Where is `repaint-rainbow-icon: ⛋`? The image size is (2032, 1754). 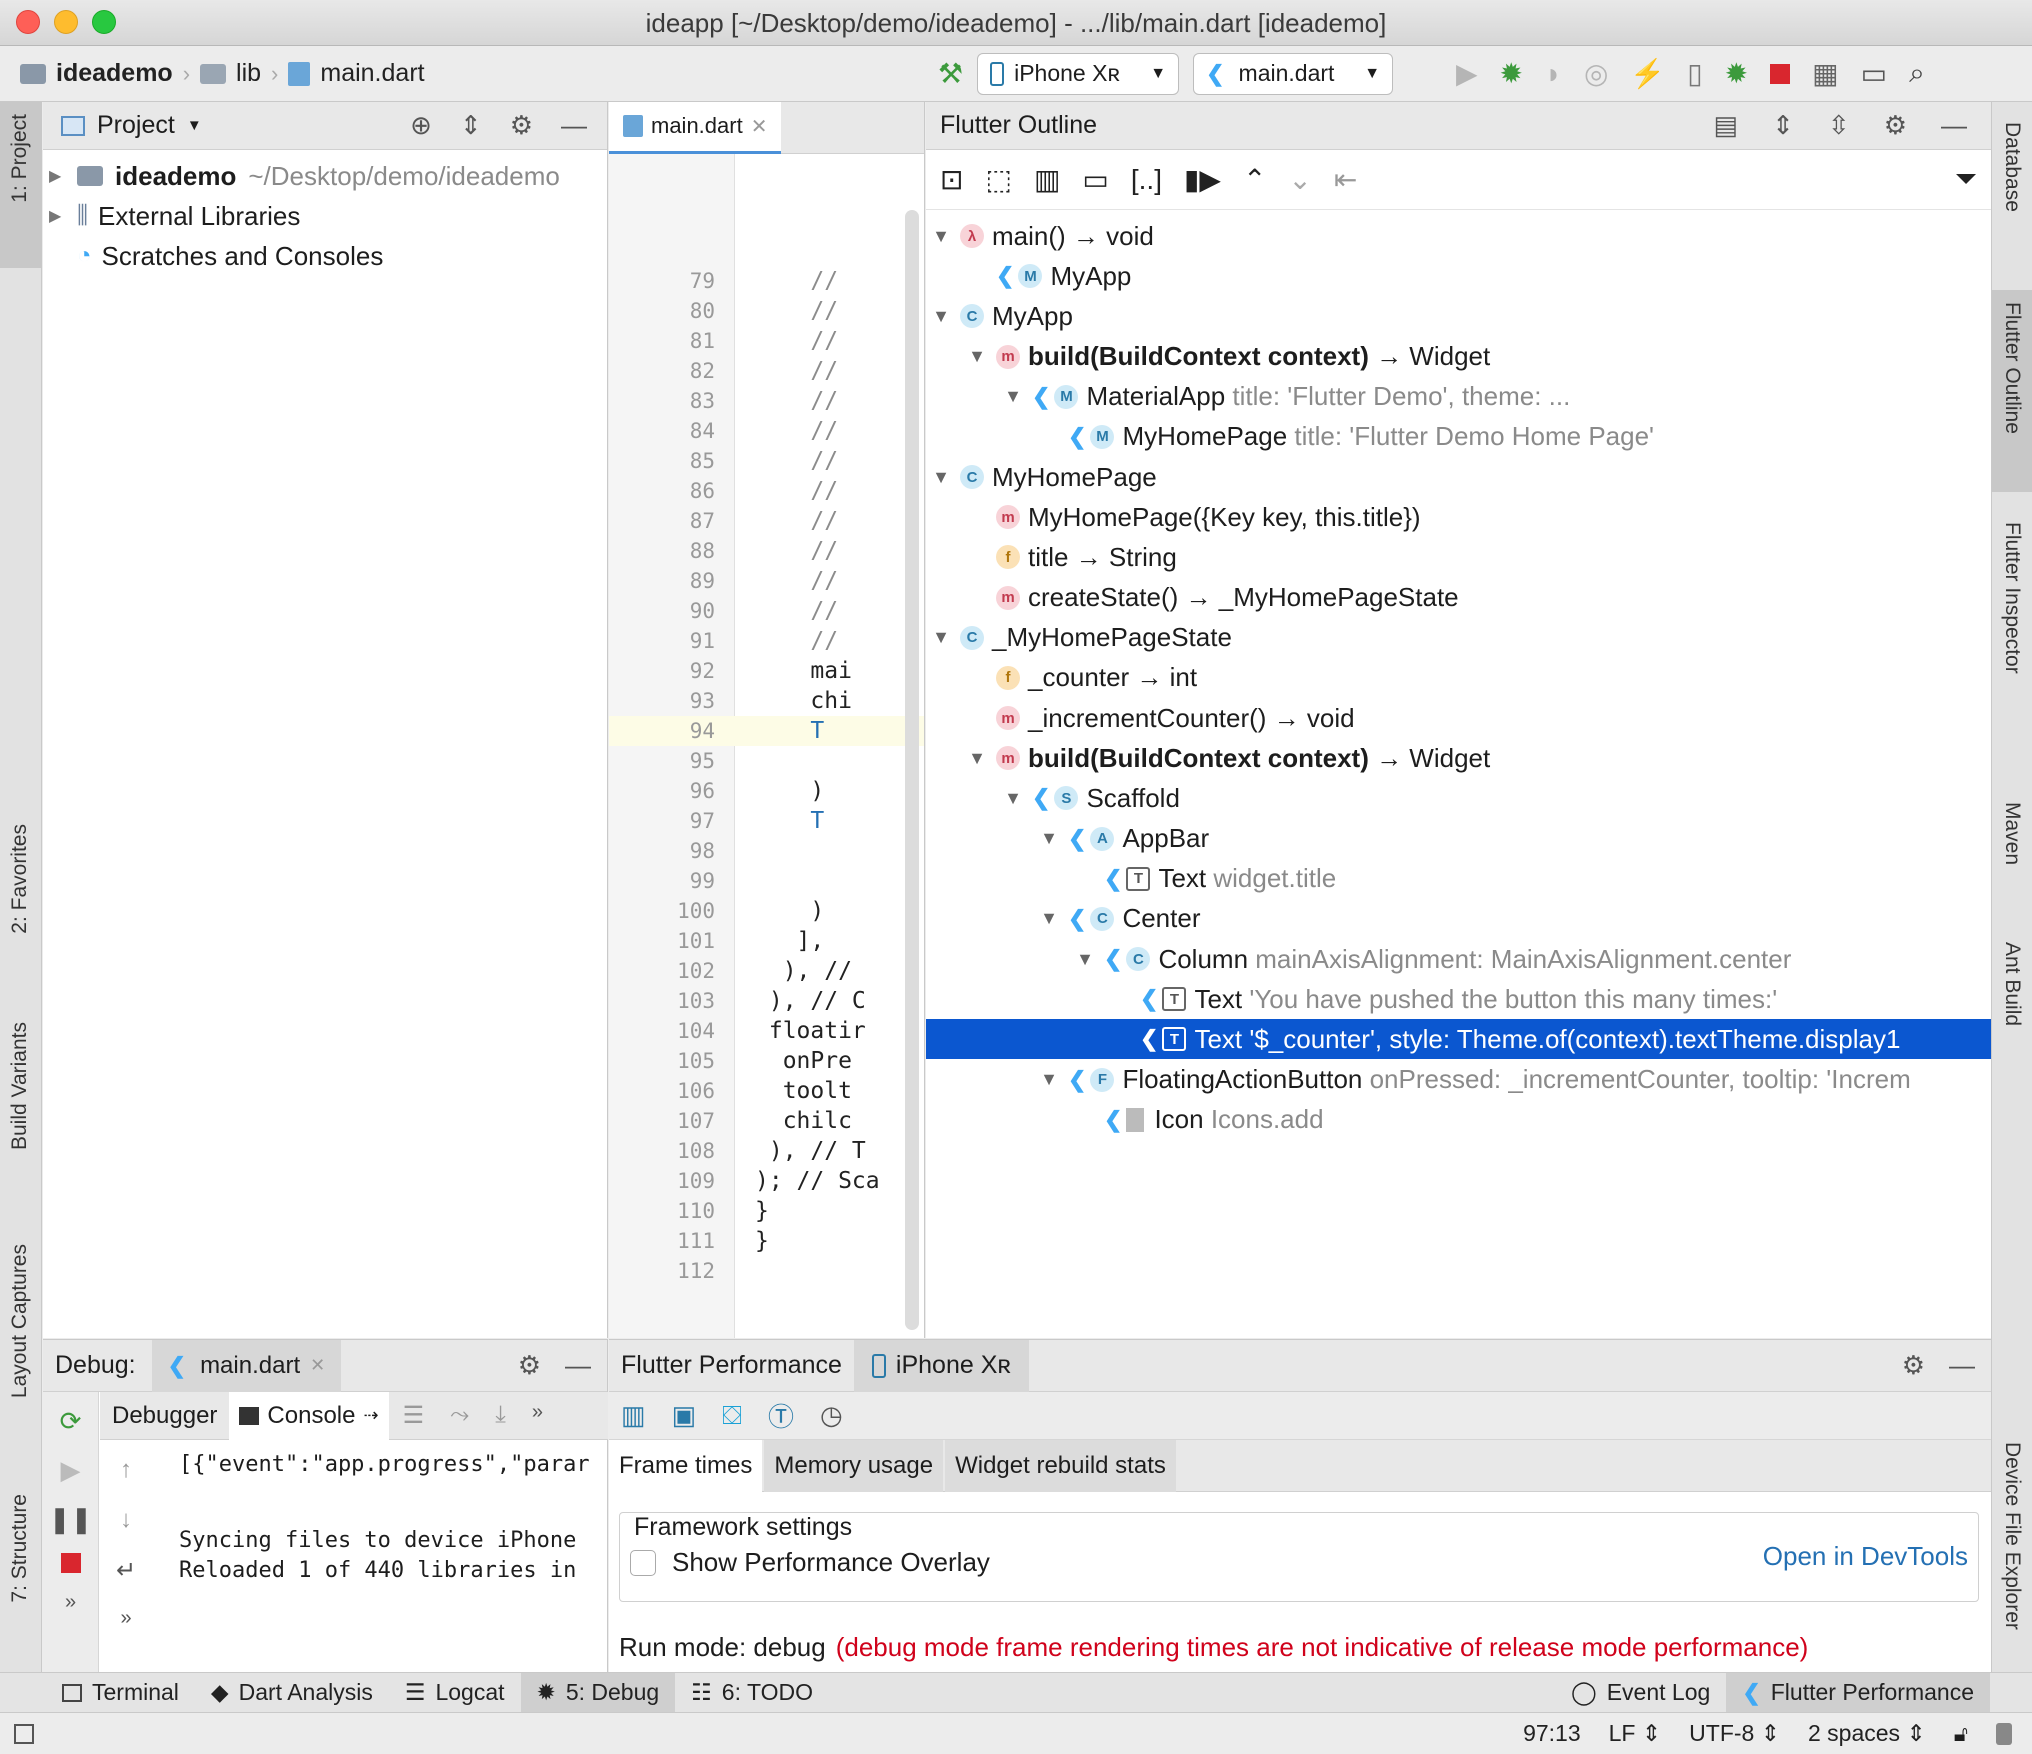 repaint-rainbow-icon: ⛋ is located at coordinates (732, 1416).